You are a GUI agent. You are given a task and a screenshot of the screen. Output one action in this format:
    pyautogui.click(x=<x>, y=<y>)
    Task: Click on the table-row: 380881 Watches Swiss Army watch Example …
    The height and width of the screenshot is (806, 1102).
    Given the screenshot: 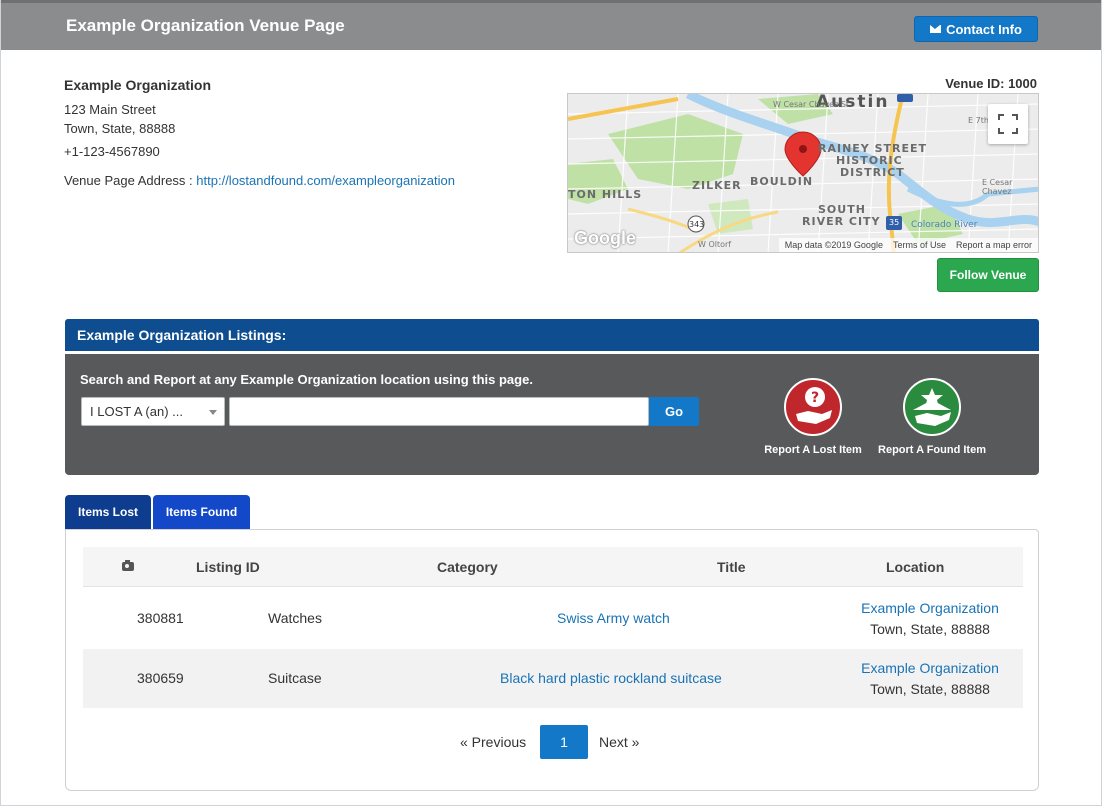 What is the action you would take?
    pyautogui.click(x=553, y=618)
    